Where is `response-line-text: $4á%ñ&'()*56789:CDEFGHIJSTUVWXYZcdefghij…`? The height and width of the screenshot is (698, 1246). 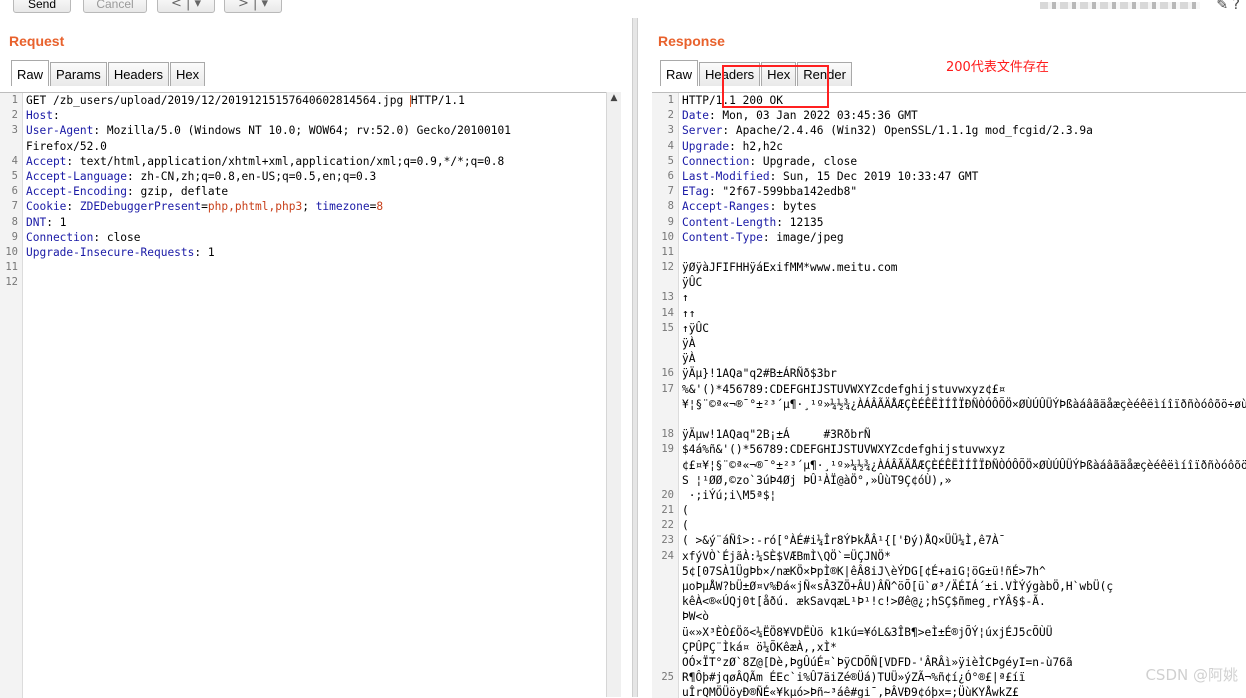 response-line-text: $4á%ñ&'()*56789:CDEFGHIJSTUVWXYZcdefghij… is located at coordinates (843, 449).